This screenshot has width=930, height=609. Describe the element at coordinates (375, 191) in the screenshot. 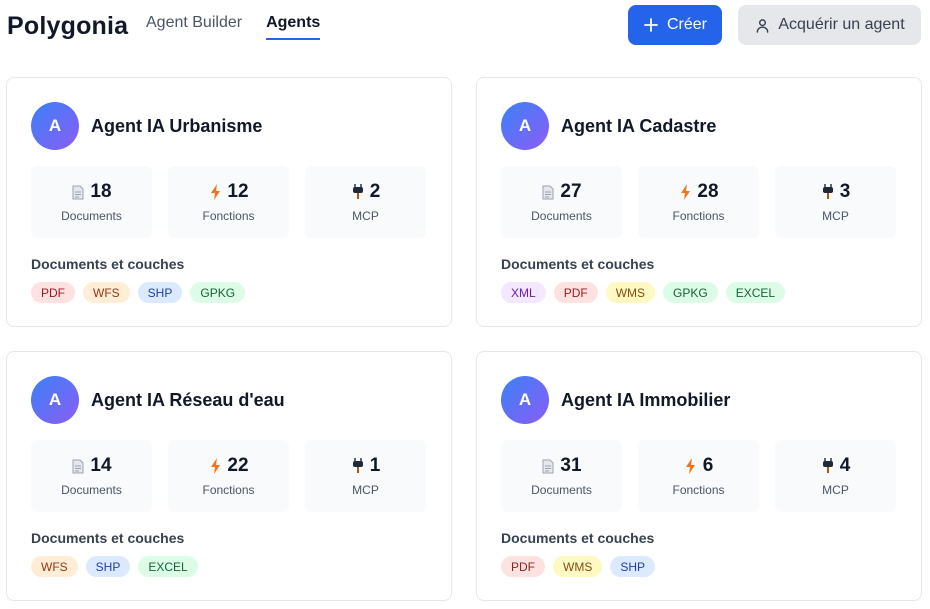

I see `mcp-count: 2` at that location.